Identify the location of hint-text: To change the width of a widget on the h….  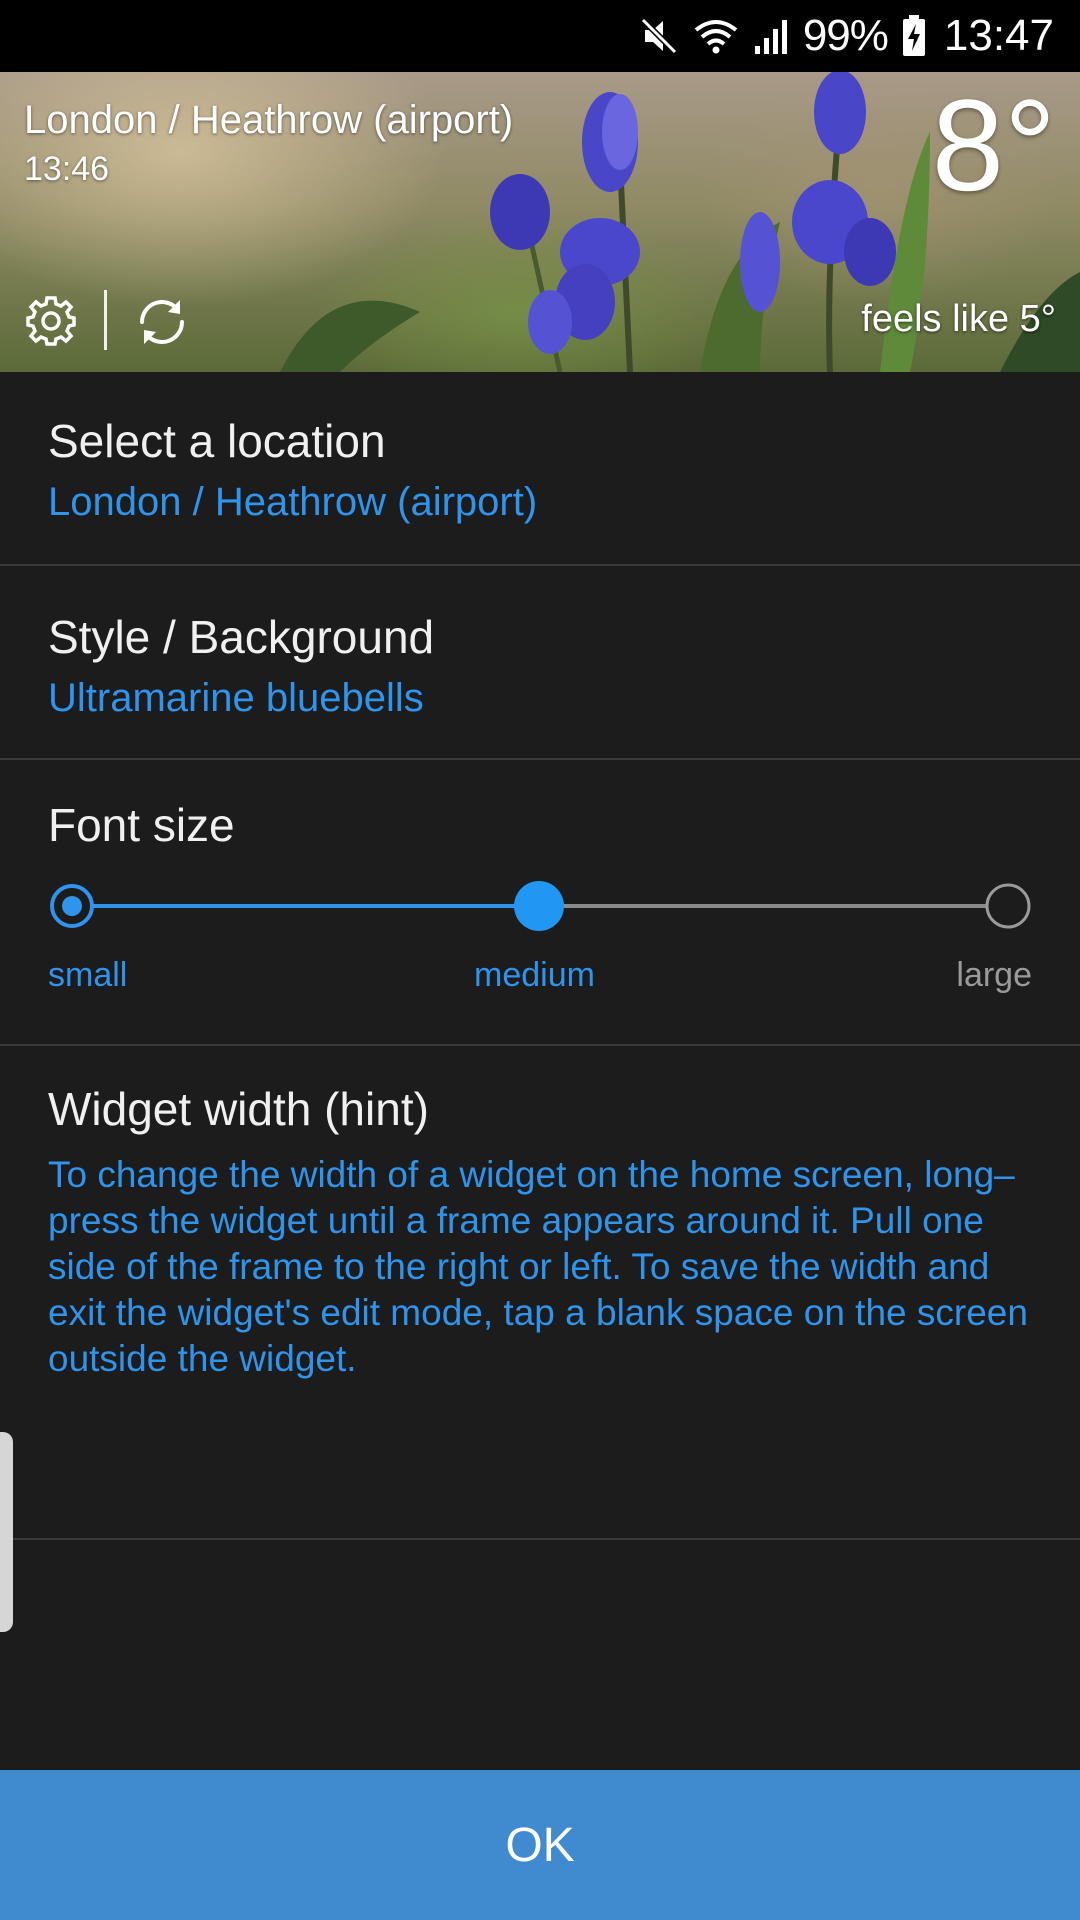
(538, 1266).